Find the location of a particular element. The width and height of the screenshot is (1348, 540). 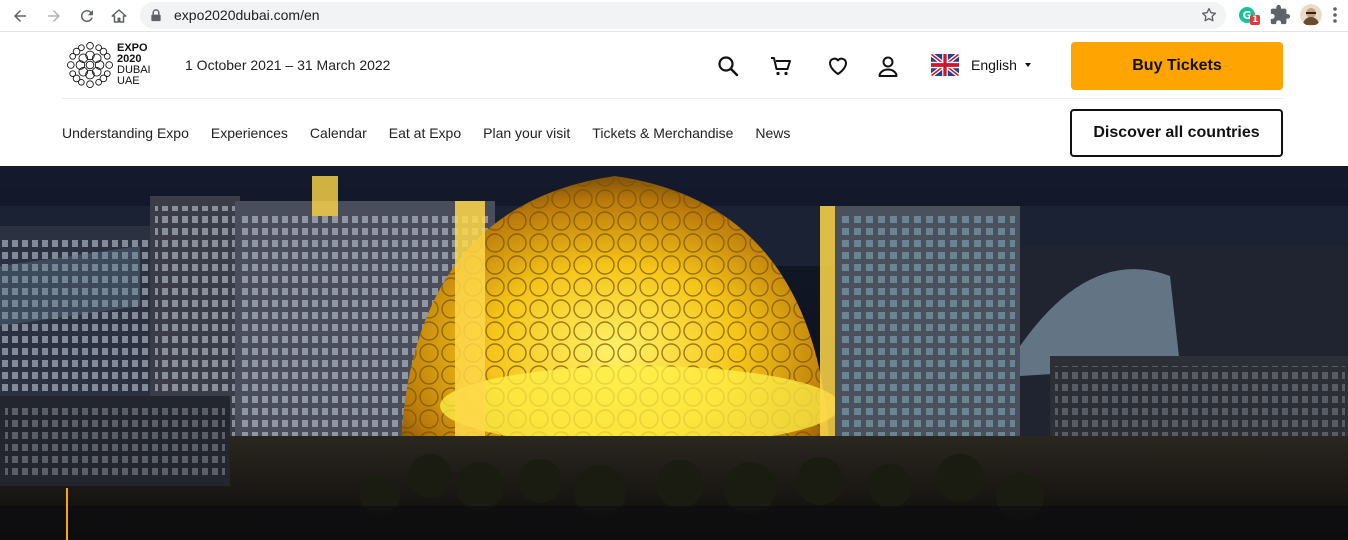

puzzle-icon is located at coordinates (1280, 14).